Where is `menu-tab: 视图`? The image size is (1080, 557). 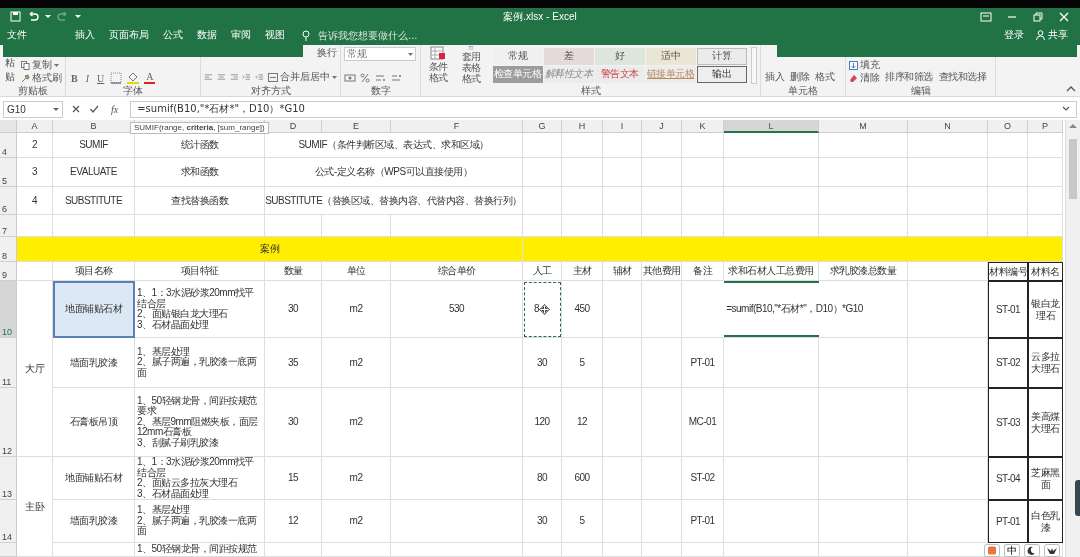
menu-tab: 视图 is located at coordinates (275, 35).